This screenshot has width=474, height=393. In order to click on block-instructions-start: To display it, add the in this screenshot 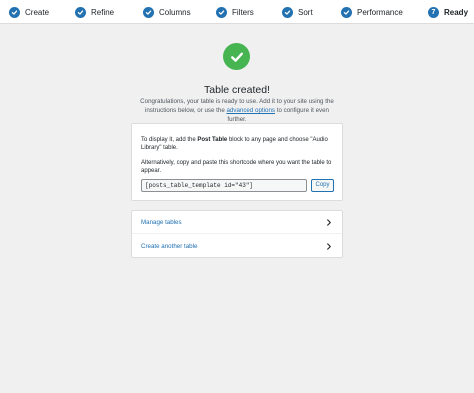, I will do `click(169, 140)`.